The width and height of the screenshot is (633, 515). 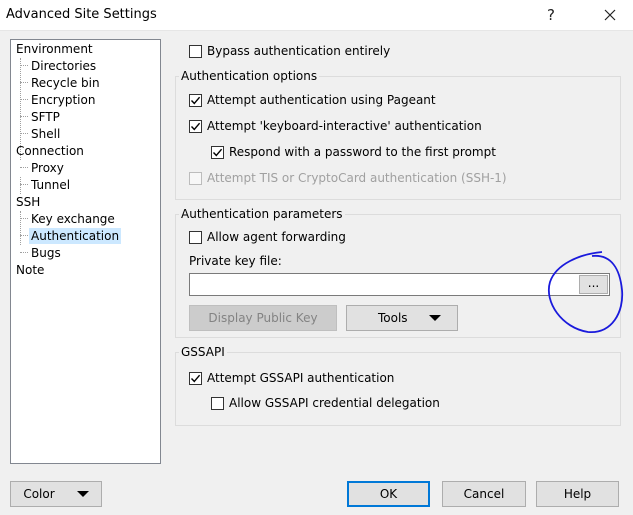 I want to click on tree-item-sftp: SFTP, so click(x=45, y=117).